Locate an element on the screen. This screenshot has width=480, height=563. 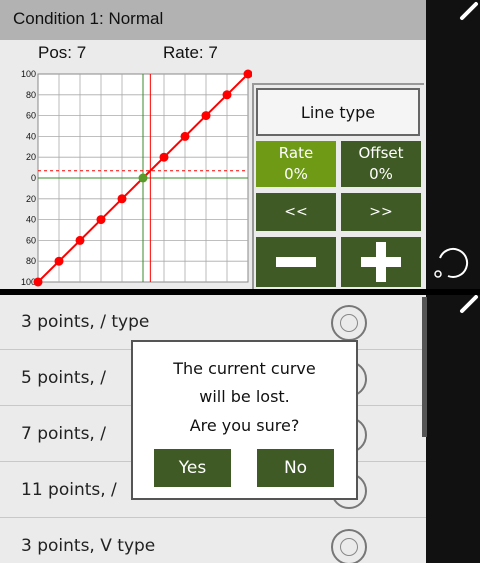
list-item: 3 points, V type is located at coordinates (213, 541).